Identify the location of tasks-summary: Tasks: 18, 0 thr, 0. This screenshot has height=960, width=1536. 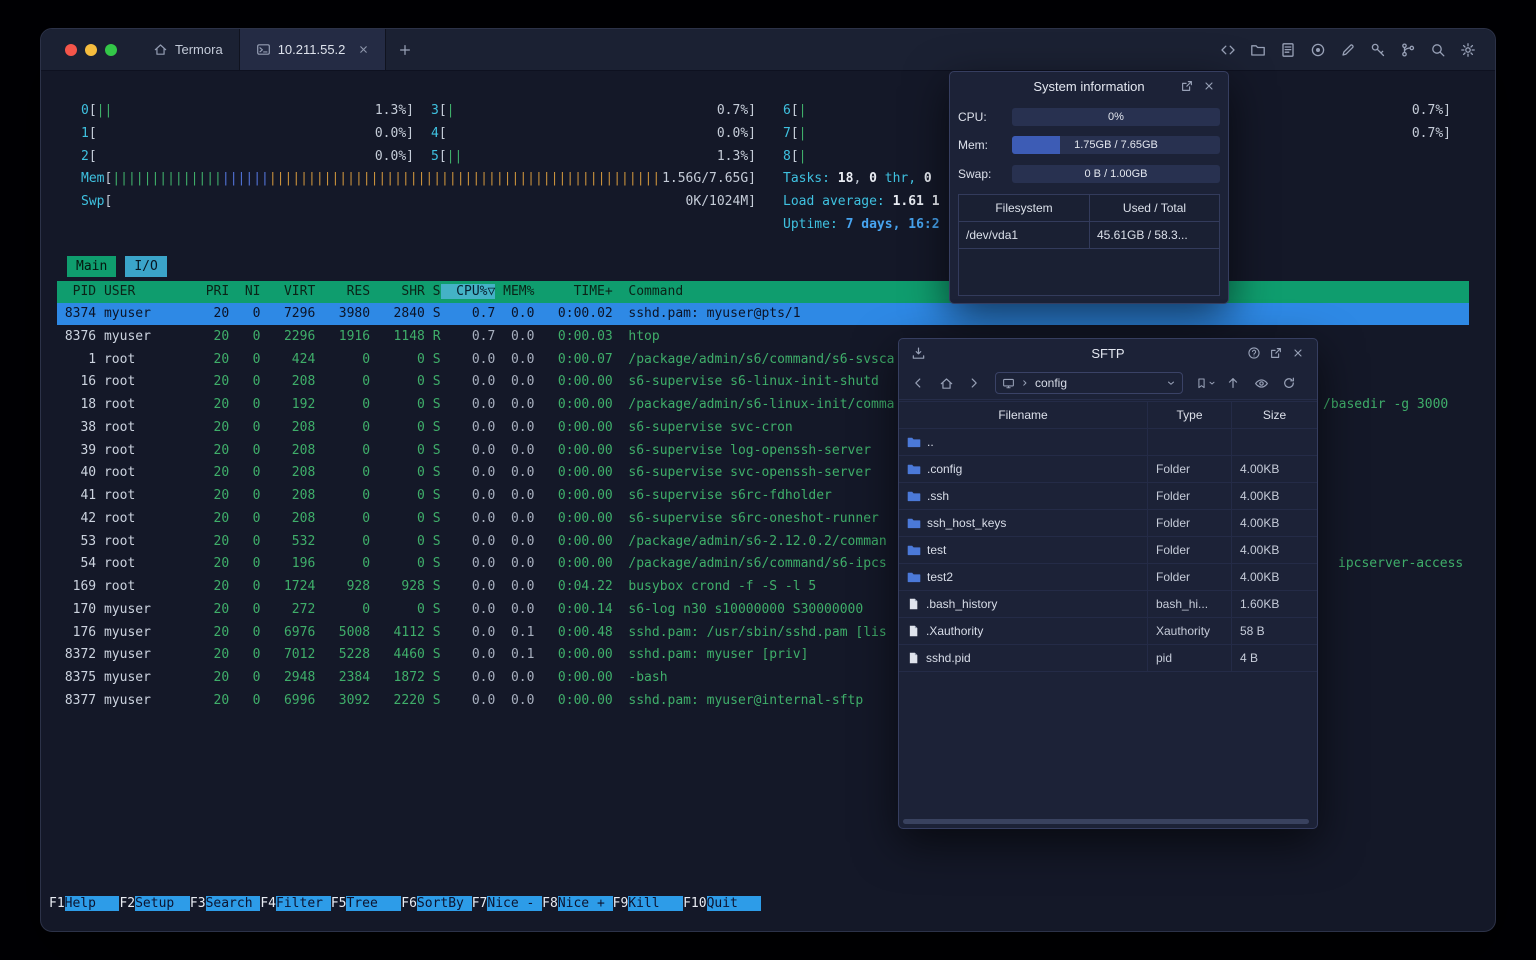
(857, 178).